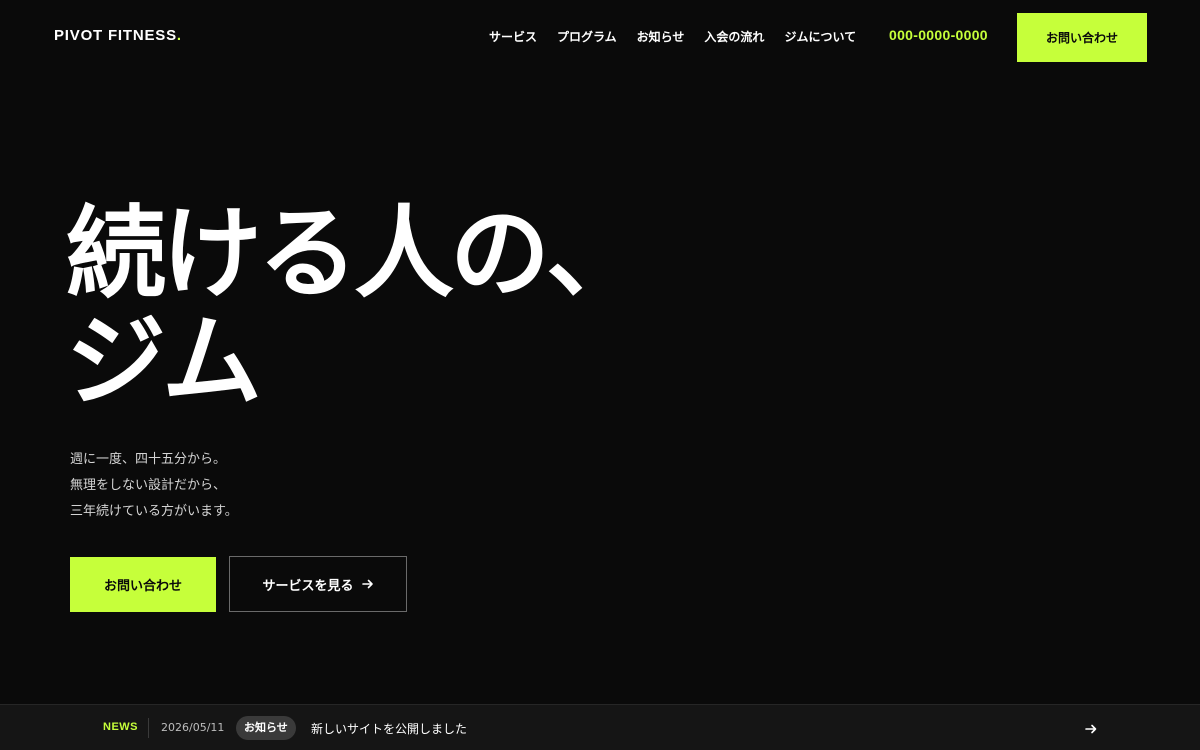 The width and height of the screenshot is (1200, 750). Describe the element at coordinates (164, 361) in the screenshot. I see `hero-title-line-2: ジム` at that location.